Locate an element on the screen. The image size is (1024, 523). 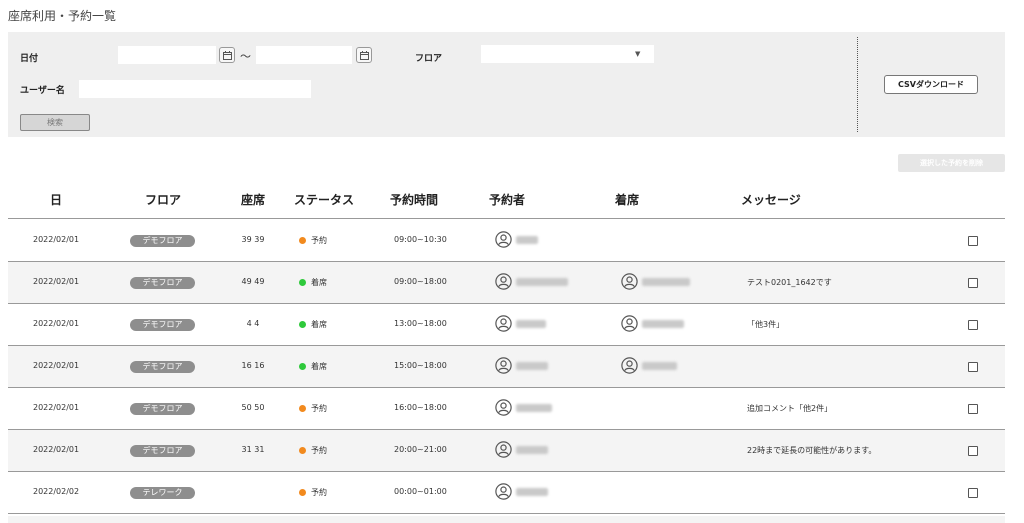
header-floor: フロア is located at coordinates (163, 200).